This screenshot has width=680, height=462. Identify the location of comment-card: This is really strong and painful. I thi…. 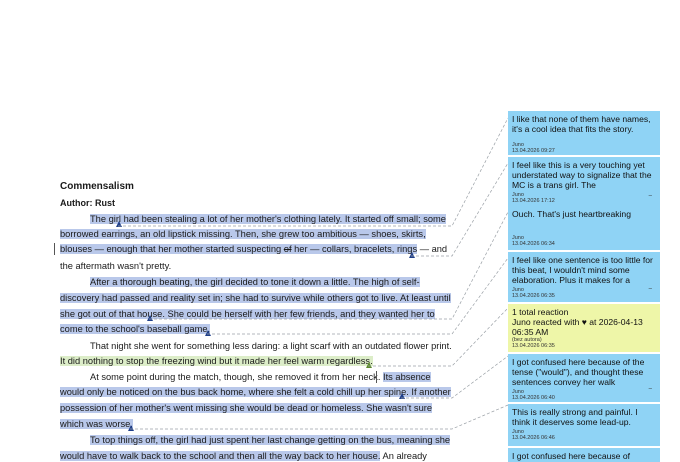
(584, 425).